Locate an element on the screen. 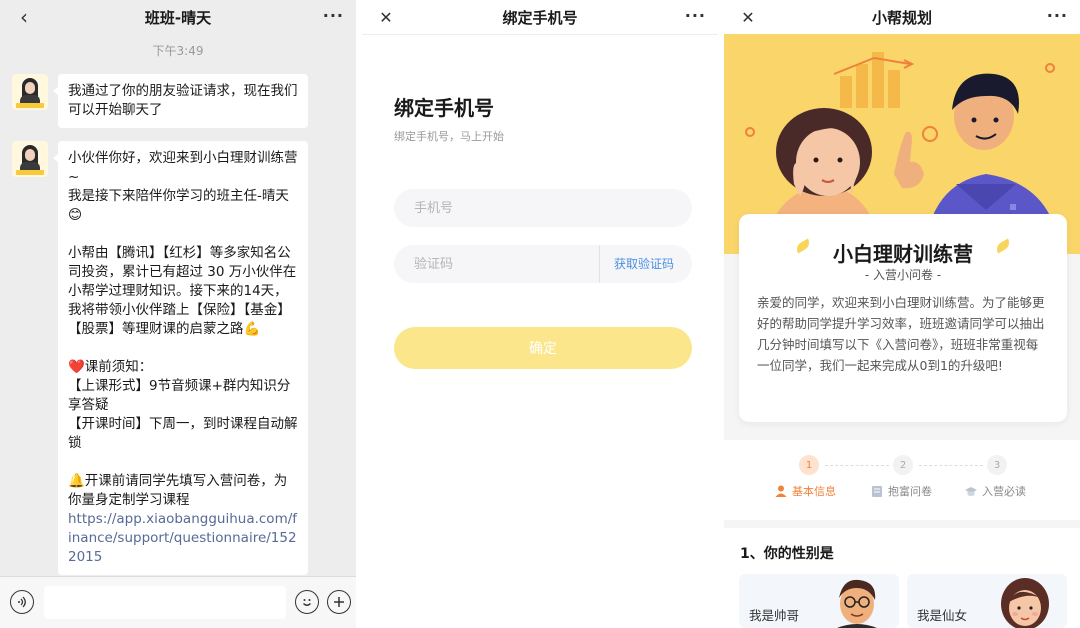 The height and width of the screenshot is (628, 1080). bind-nav-title: 绑定手机号 is located at coordinates (540, 17).